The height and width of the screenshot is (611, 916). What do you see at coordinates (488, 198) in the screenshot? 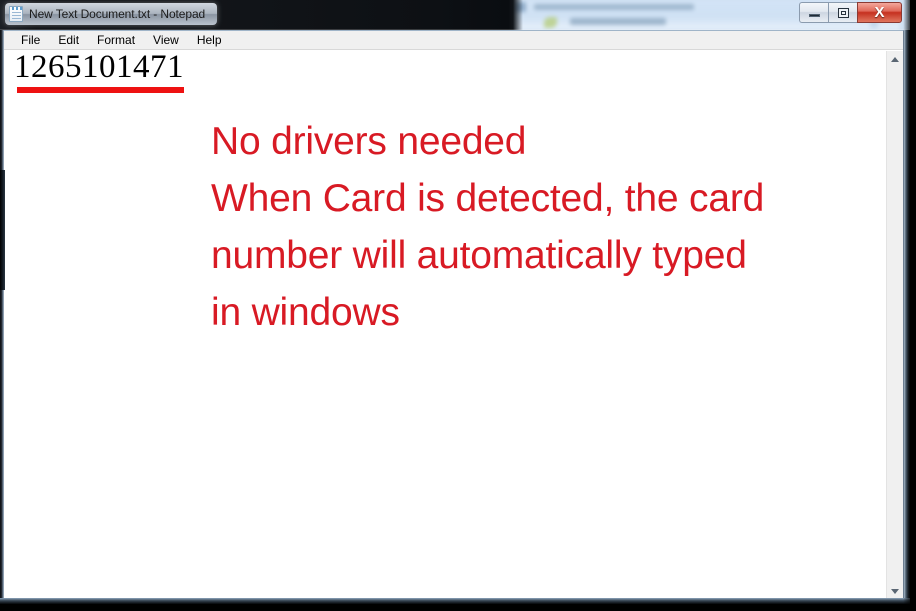
I see `annotation-line-2: When Card is detected, the card` at bounding box center [488, 198].